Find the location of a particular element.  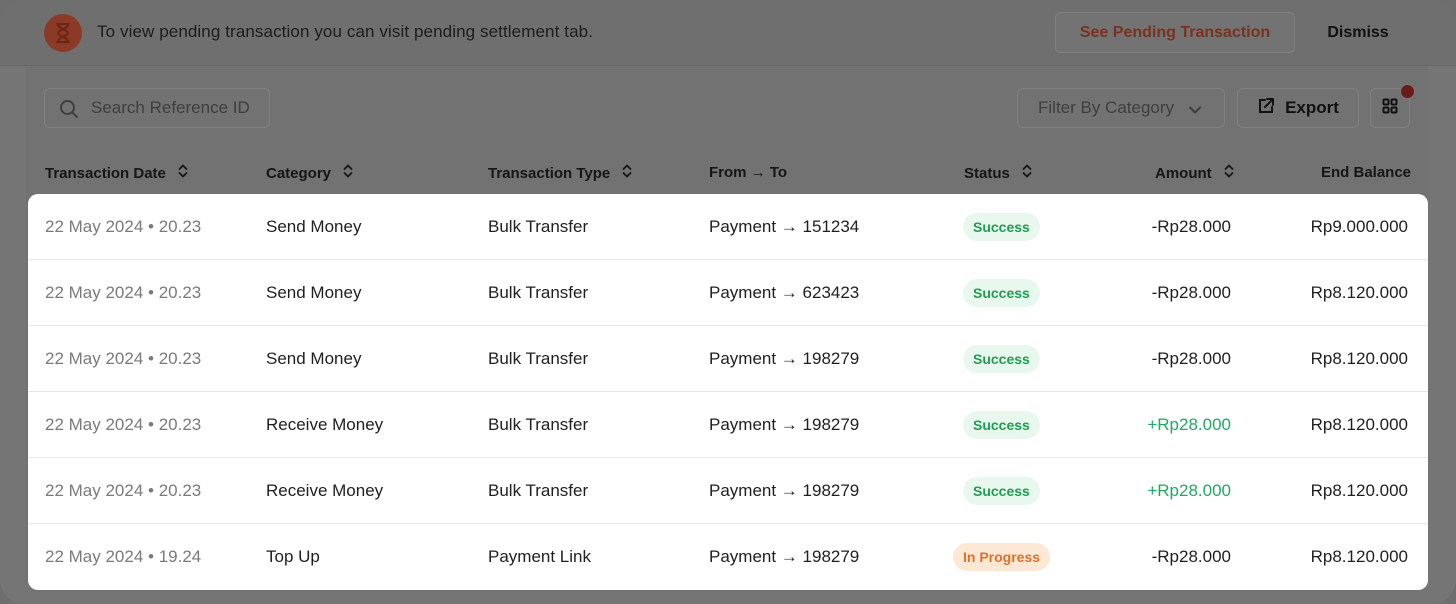

header-label: Amount is located at coordinates (1183, 173).